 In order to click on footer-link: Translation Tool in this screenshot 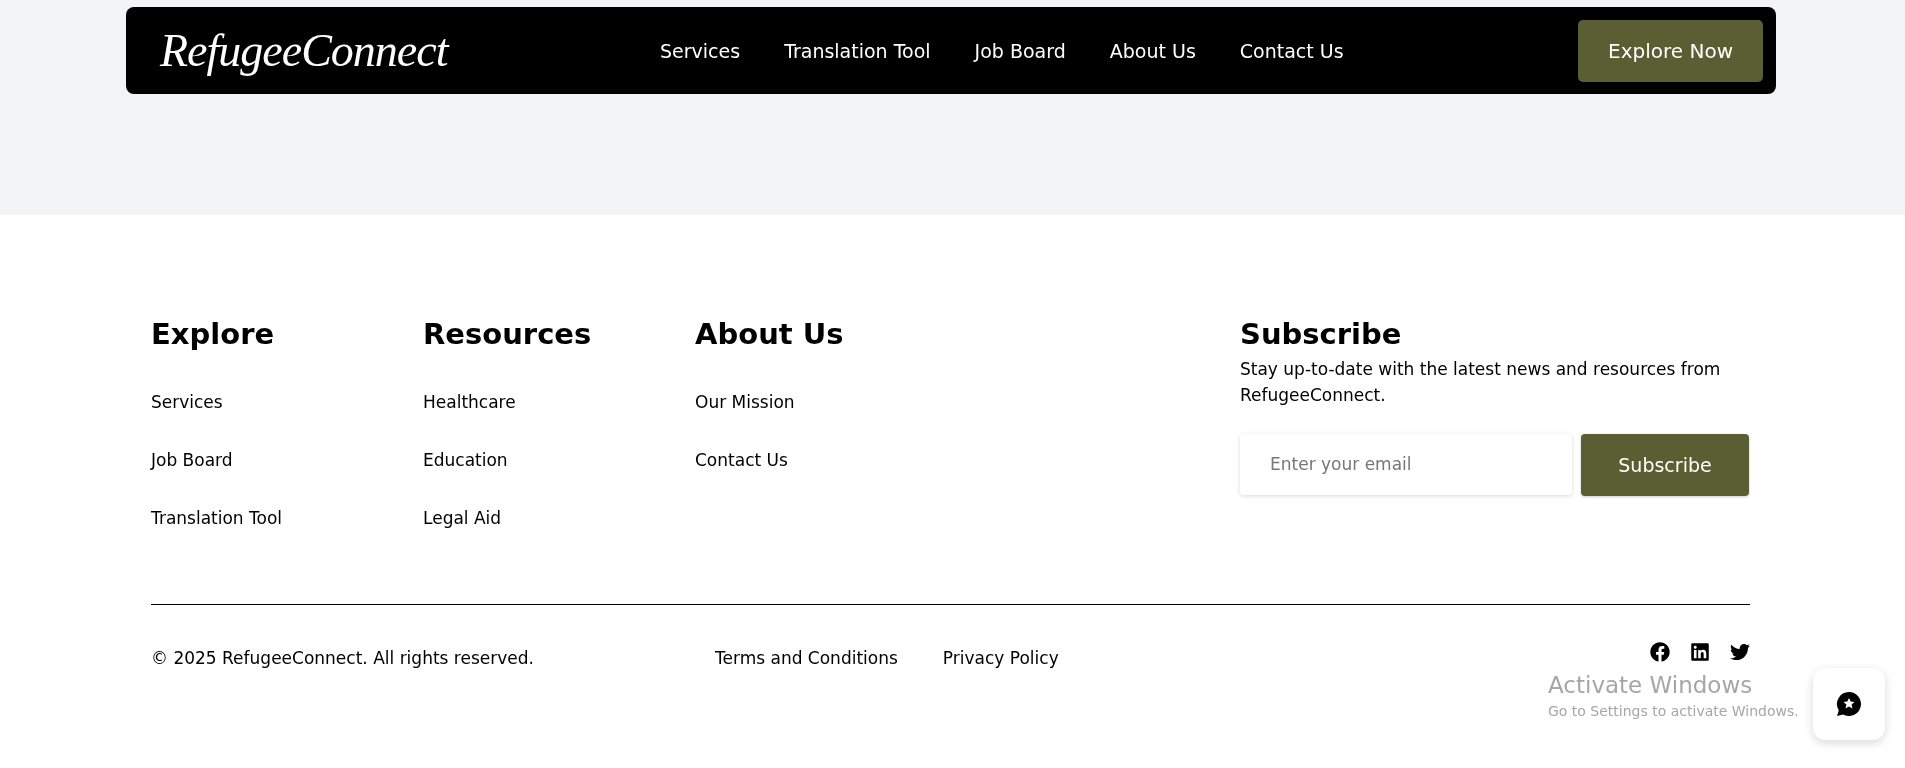, I will do `click(287, 517)`.